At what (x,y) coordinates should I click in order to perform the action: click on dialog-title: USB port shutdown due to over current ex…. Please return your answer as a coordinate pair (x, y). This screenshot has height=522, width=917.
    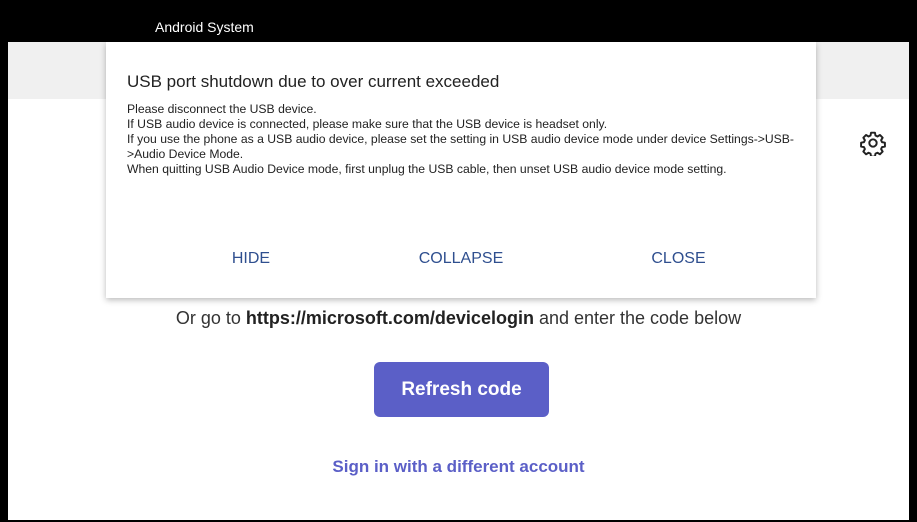
    Looking at the image, I should click on (313, 81).